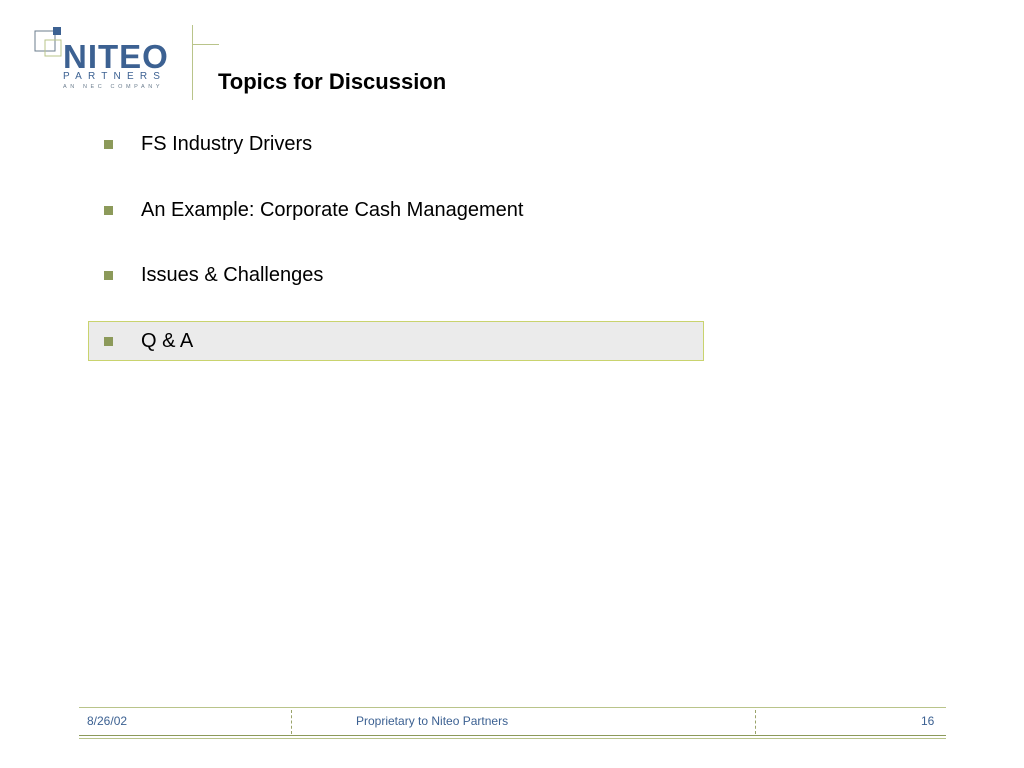 The height and width of the screenshot is (768, 1024). Describe the element at coordinates (332, 81) in the screenshot. I see `slide-title: Topics for Discussion` at that location.